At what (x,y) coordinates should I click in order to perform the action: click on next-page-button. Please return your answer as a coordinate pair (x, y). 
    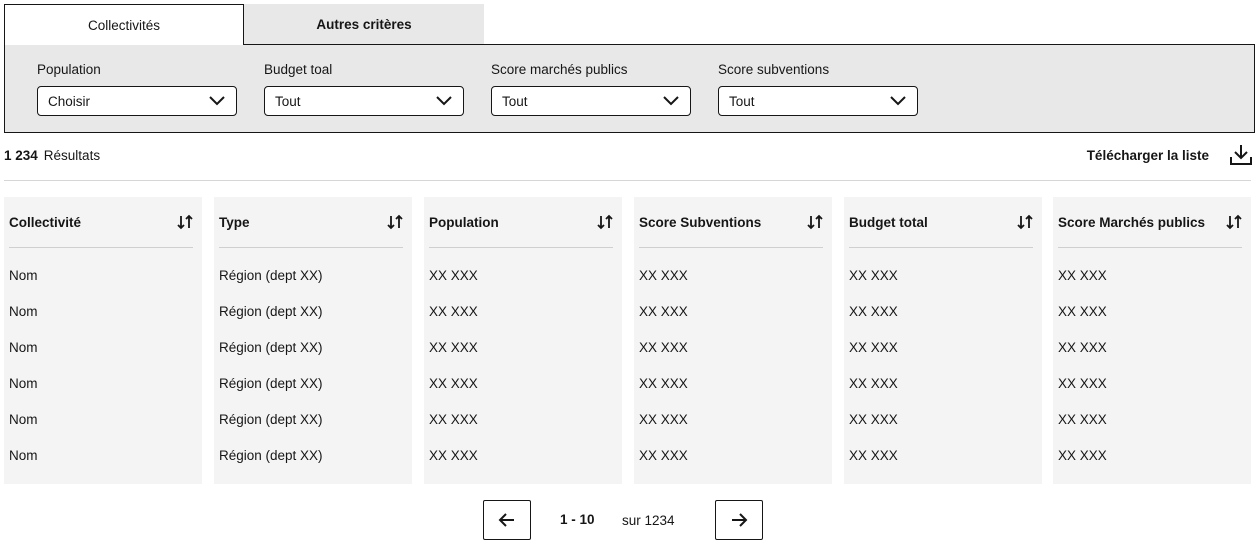
    Looking at the image, I should click on (739, 520).